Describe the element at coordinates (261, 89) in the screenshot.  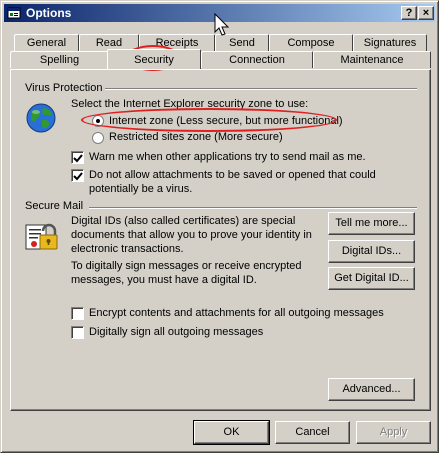
I see `virus-protection-divider` at that location.